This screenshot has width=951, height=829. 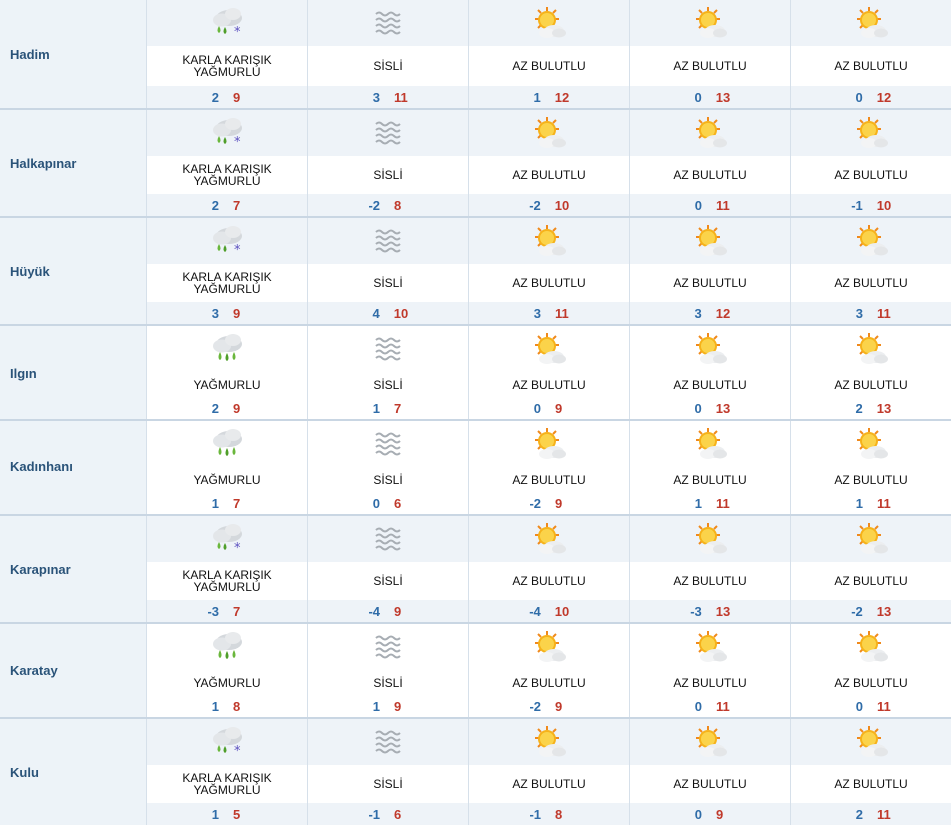 What do you see at coordinates (710, 97) in the screenshot?
I see `temperature-range: 0 13` at bounding box center [710, 97].